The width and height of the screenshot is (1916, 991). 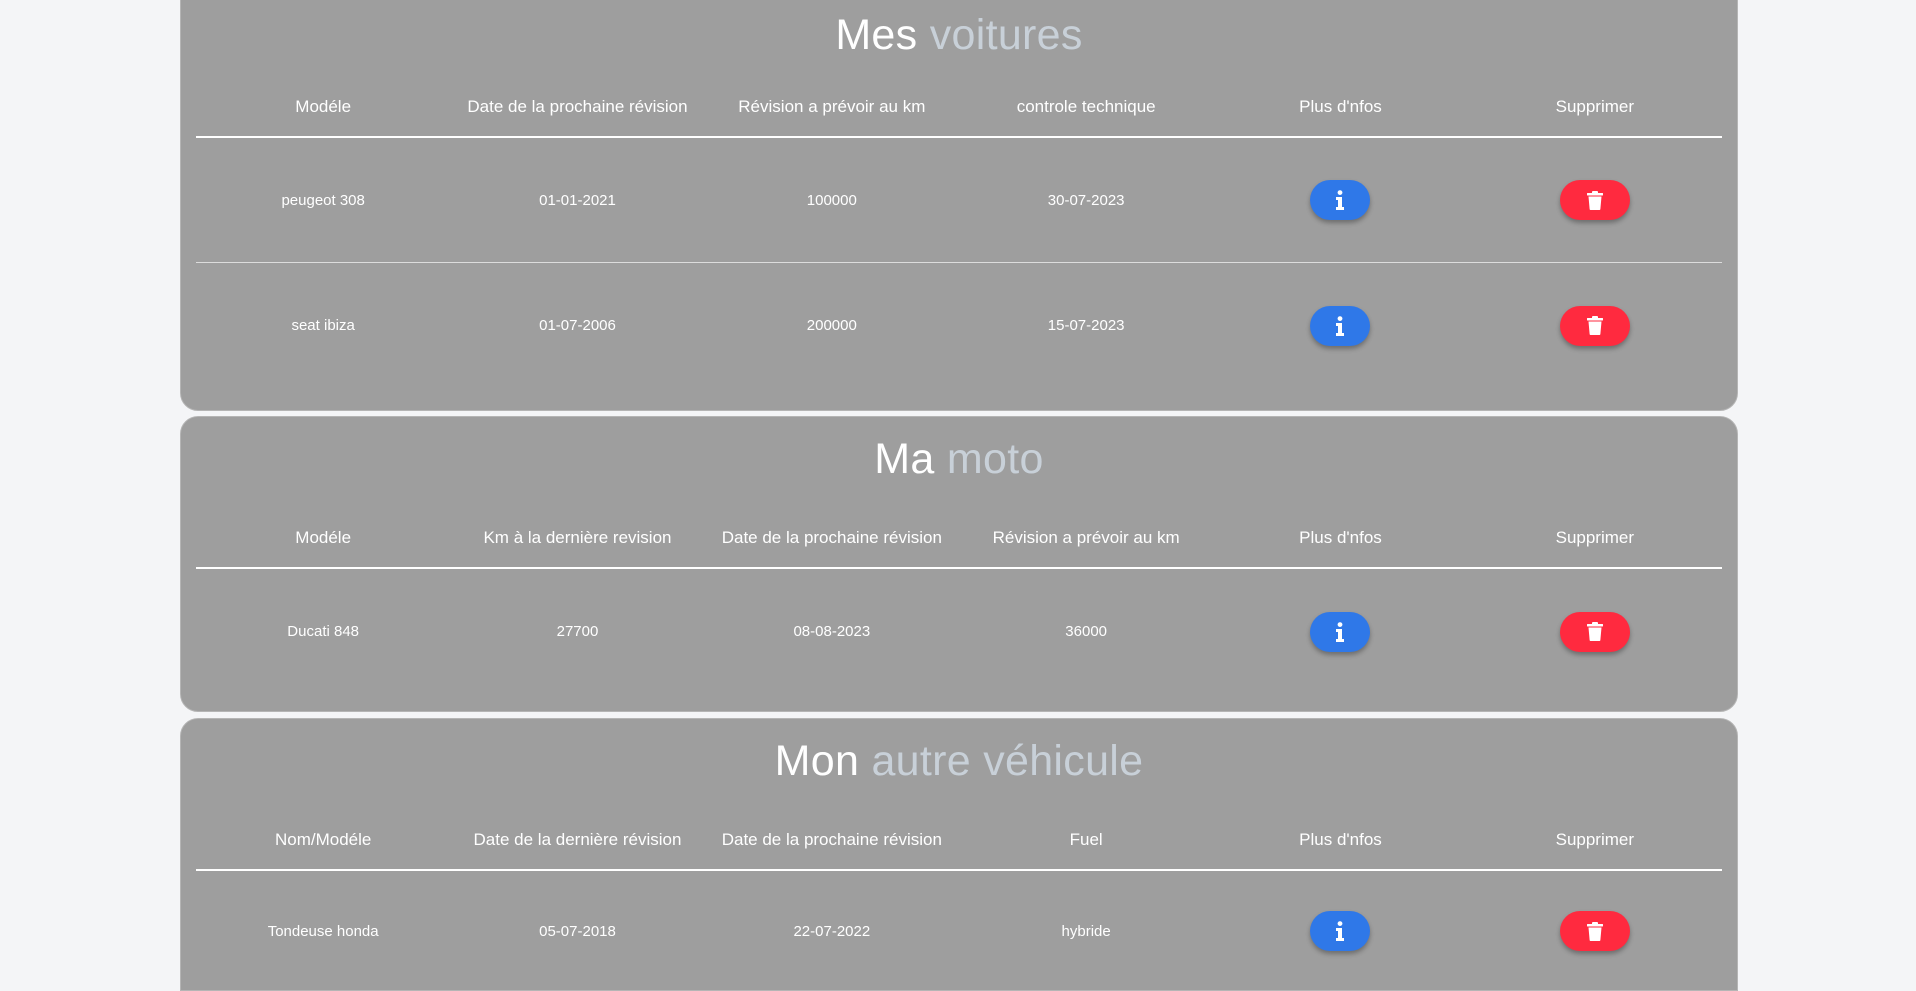 I want to click on cars-title-accent: voitures, so click(x=1006, y=35).